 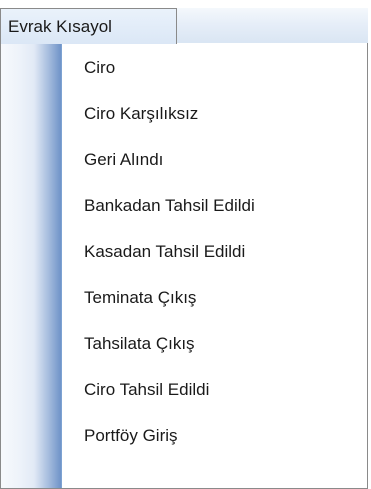 What do you see at coordinates (131, 435) in the screenshot?
I see `menu-item-label: Portföy Giriş` at bounding box center [131, 435].